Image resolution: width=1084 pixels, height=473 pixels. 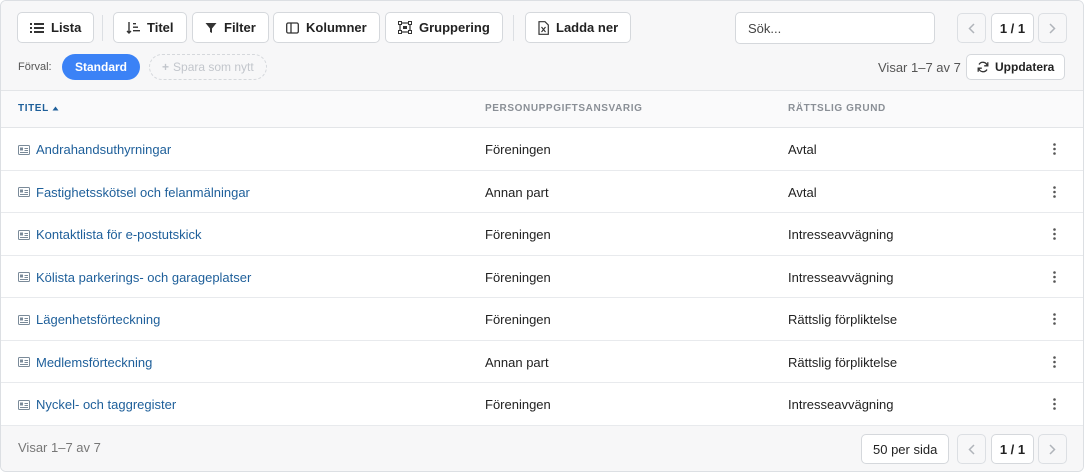 What do you see at coordinates (292, 27) in the screenshot?
I see `columns-icon` at bounding box center [292, 27].